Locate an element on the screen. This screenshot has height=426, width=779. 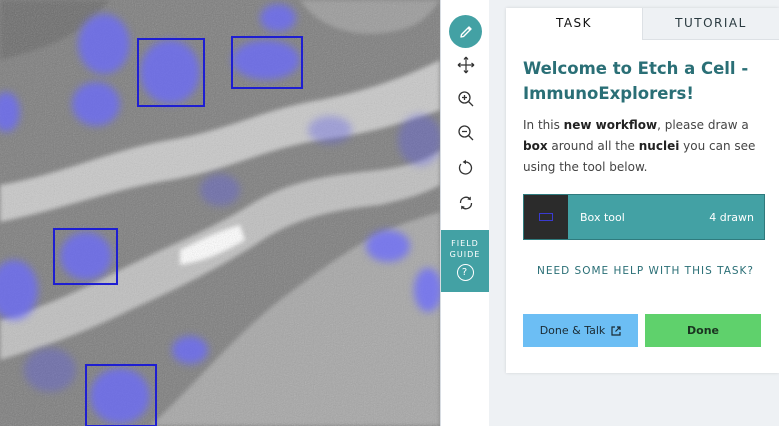
zoom-in-icon is located at coordinates (465, 98).